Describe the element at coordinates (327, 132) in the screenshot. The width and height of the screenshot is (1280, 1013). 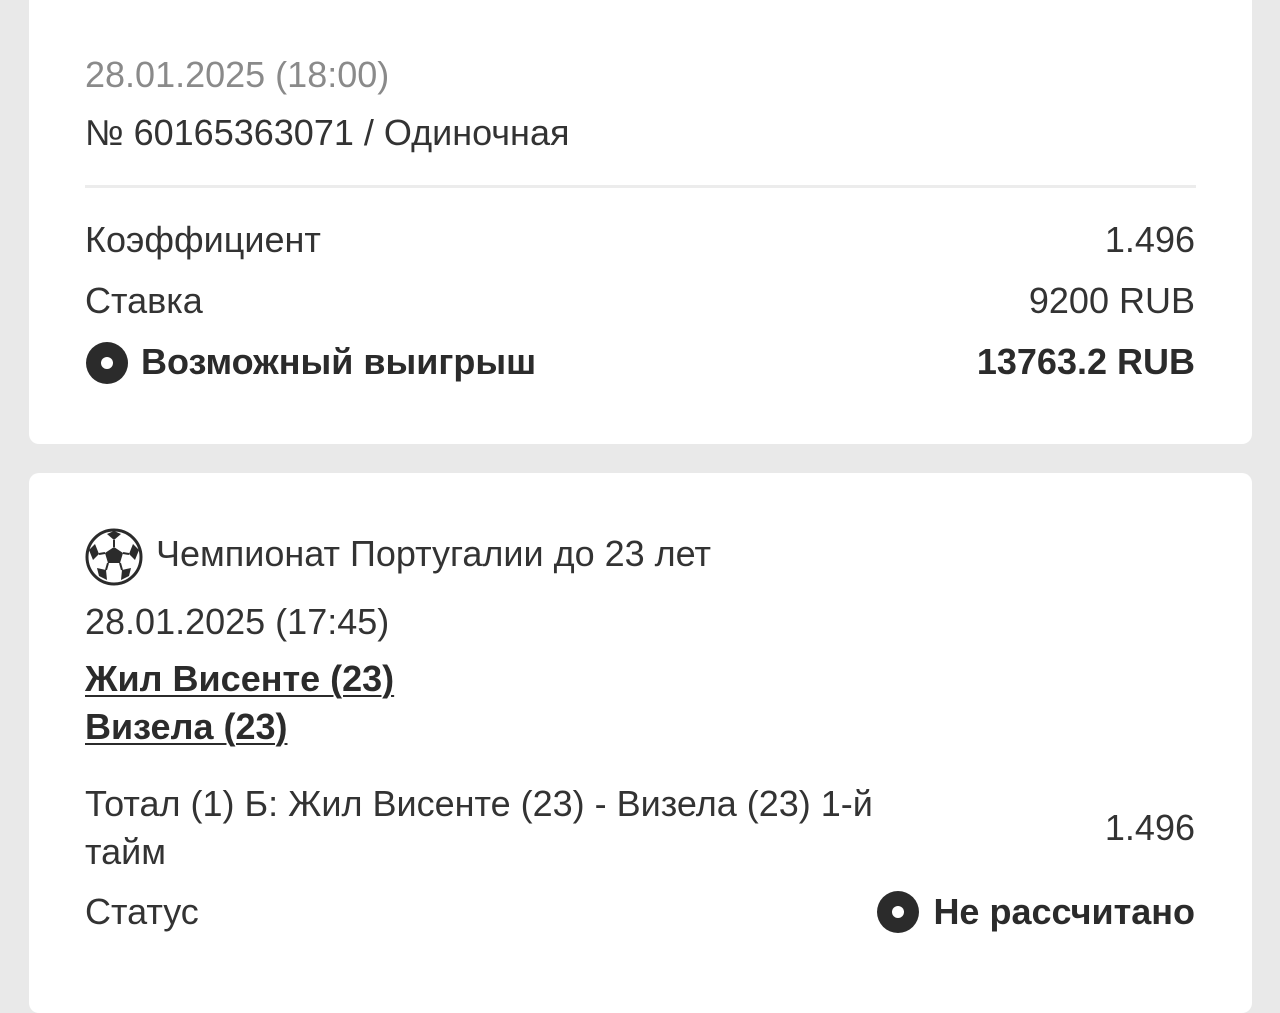
I see `bet-id-line: № 60165363071 / Одиночная` at that location.